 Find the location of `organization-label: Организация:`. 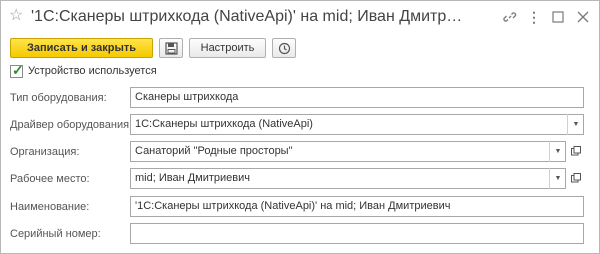

organization-label: Организация: is located at coordinates (45, 152).